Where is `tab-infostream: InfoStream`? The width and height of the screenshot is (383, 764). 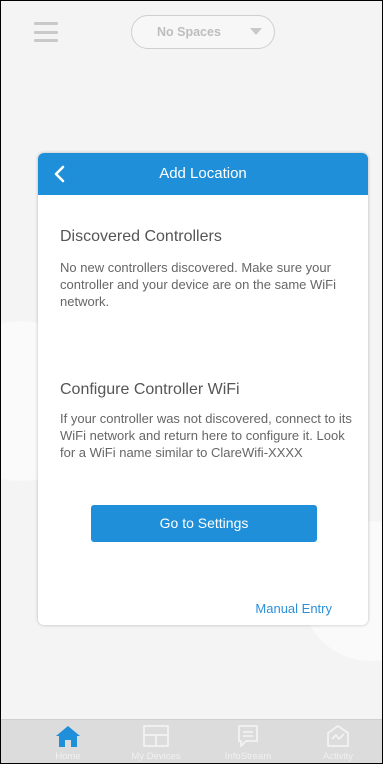 tab-infostream: InfoStream is located at coordinates (248, 741).